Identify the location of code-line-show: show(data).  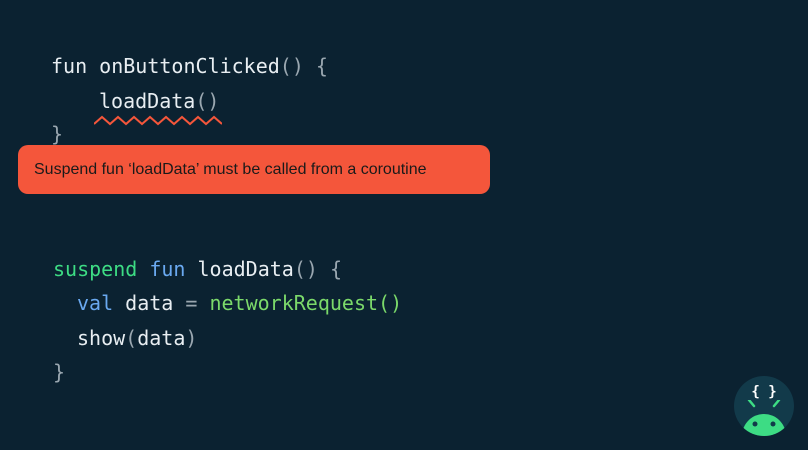
(137, 338).